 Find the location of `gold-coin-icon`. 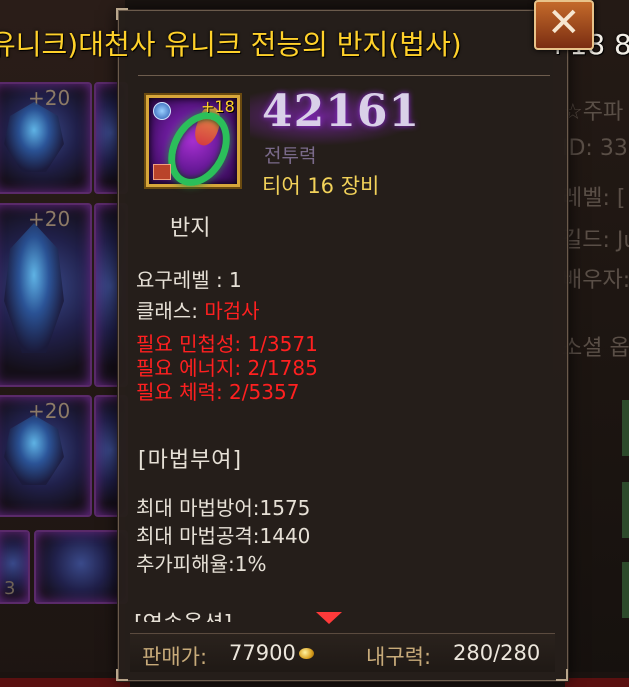

gold-coin-icon is located at coordinates (306, 653).